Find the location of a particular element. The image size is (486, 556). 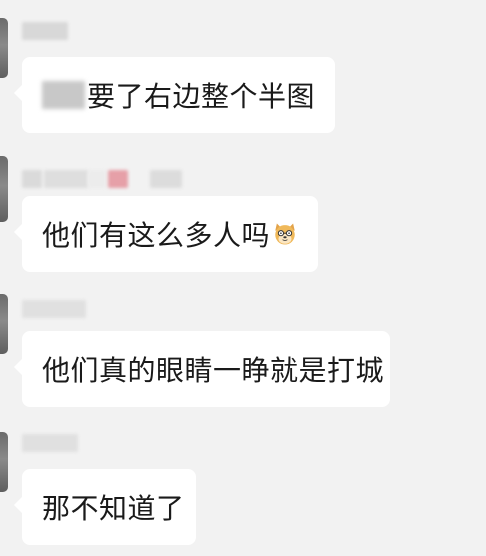

message-text: 那不知道了 is located at coordinates (113, 508).